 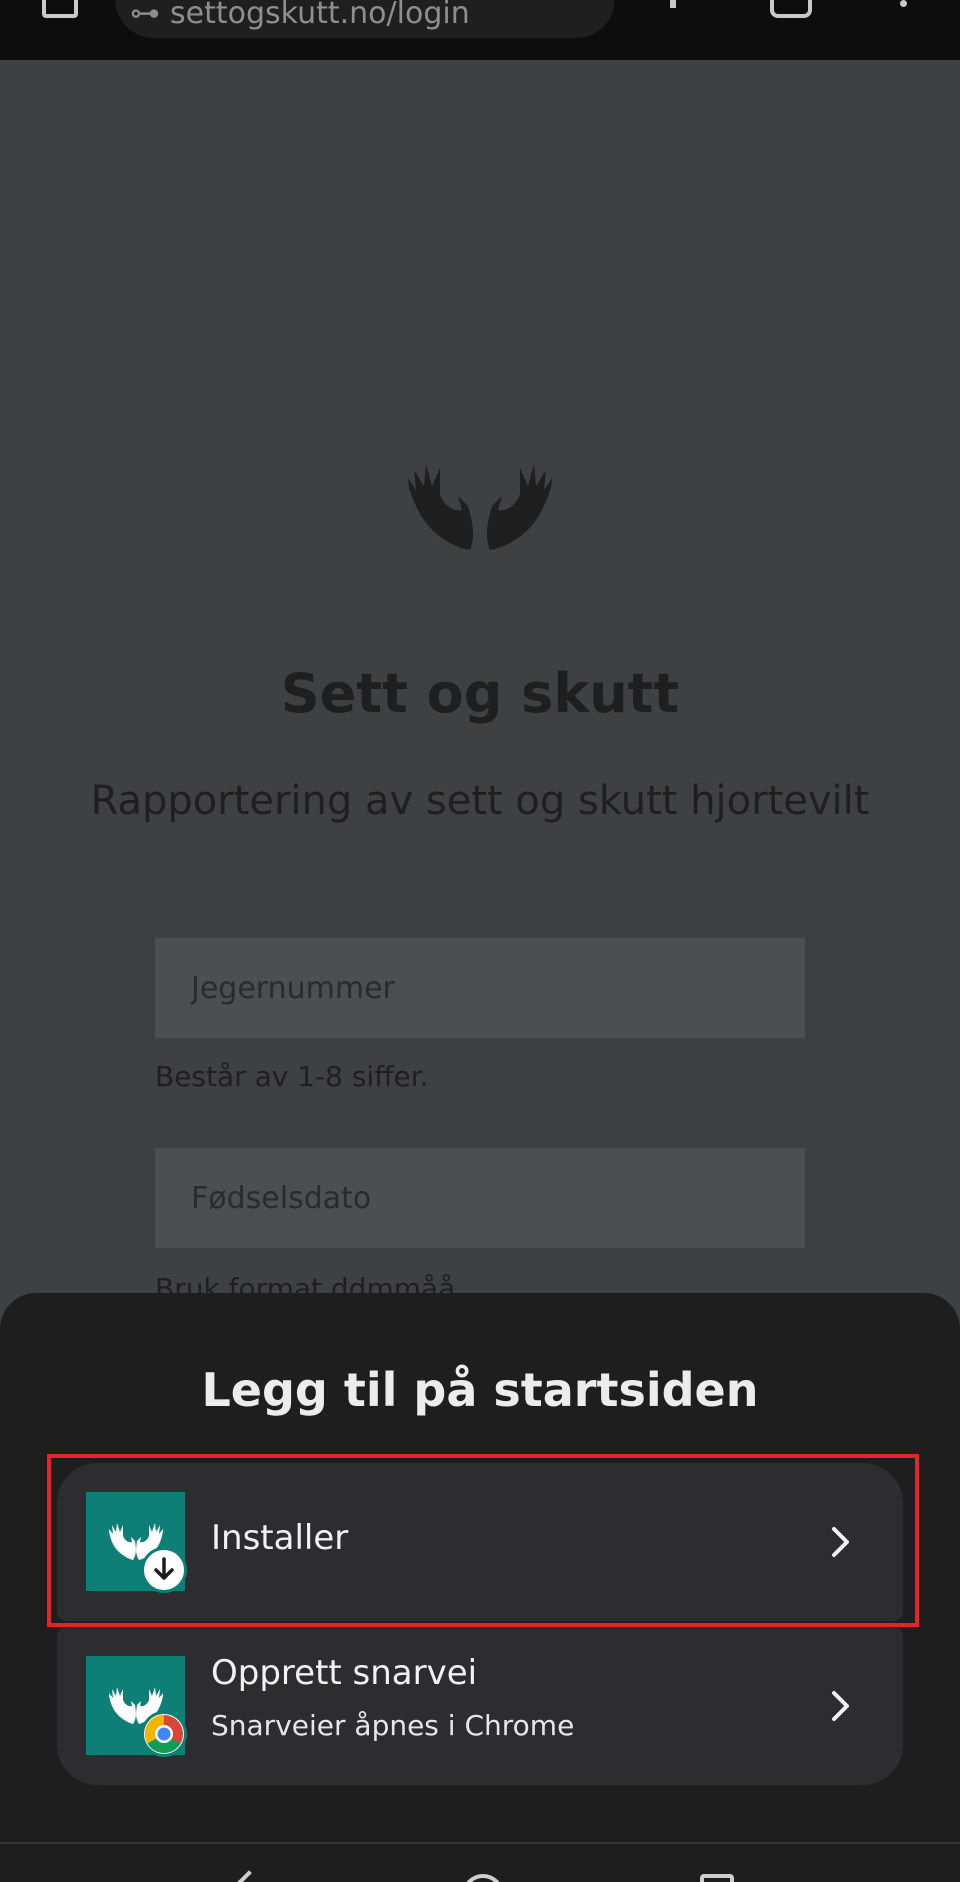 I want to click on system-navbar, so click(x=480, y=1862).